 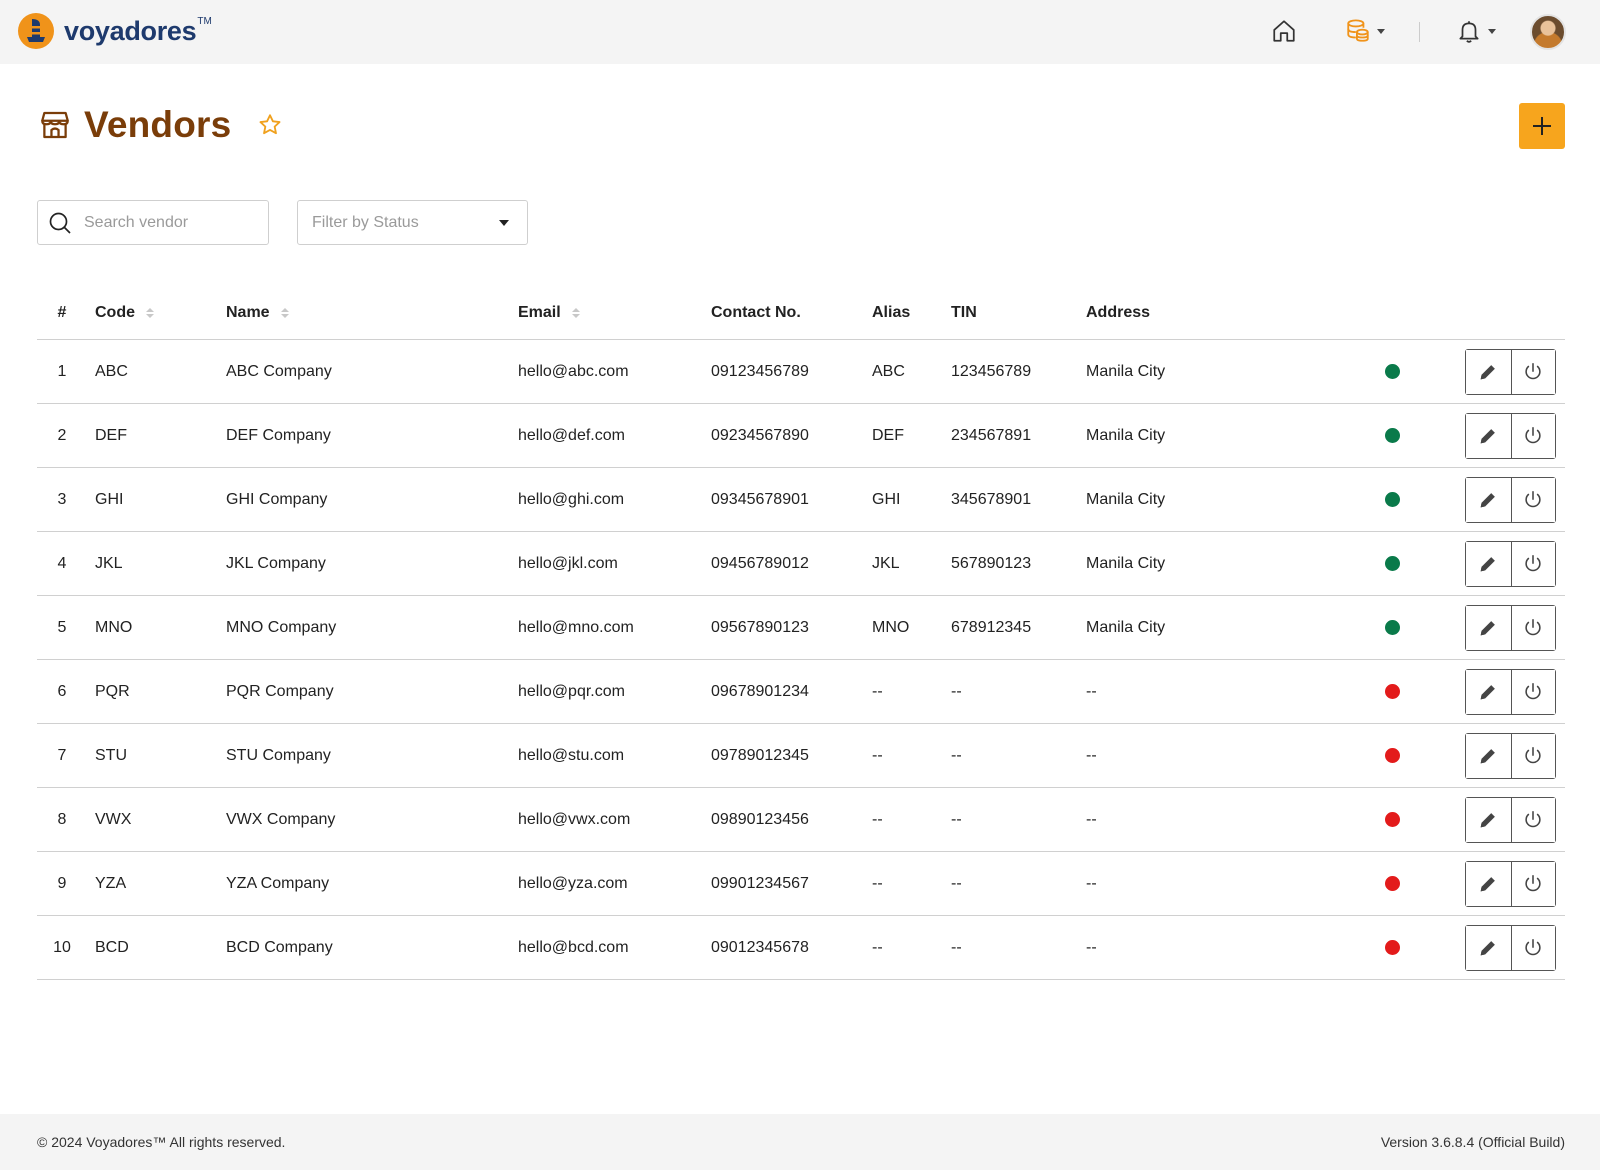 I want to click on column-header-contact: Contact No., so click(x=756, y=312).